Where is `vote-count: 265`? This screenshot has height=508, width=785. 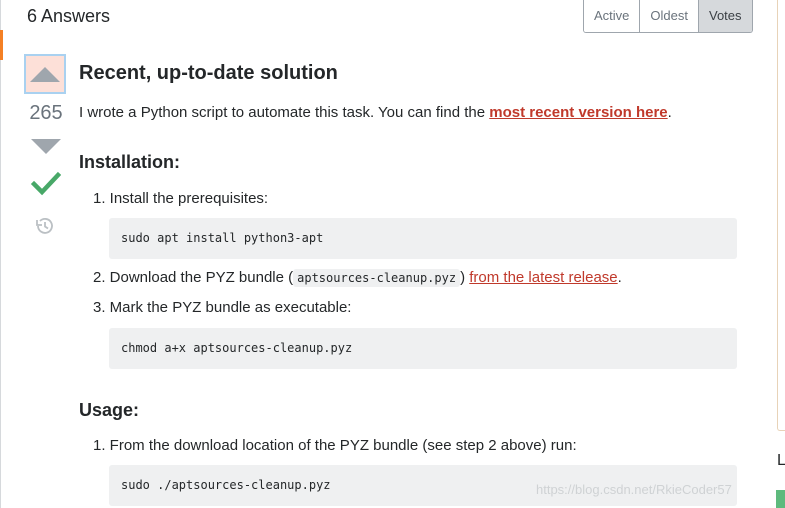 vote-count: 265 is located at coordinates (46, 113).